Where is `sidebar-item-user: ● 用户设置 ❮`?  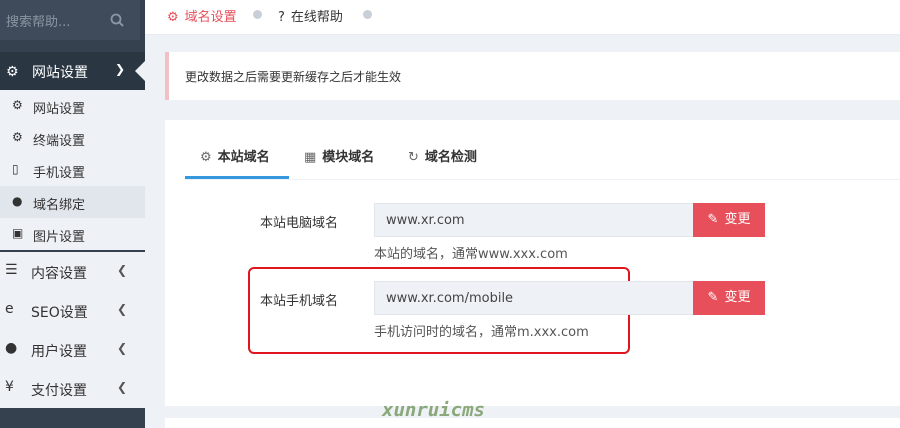
sidebar-item-user: ● 用户设置 ❮ is located at coordinates (72, 349).